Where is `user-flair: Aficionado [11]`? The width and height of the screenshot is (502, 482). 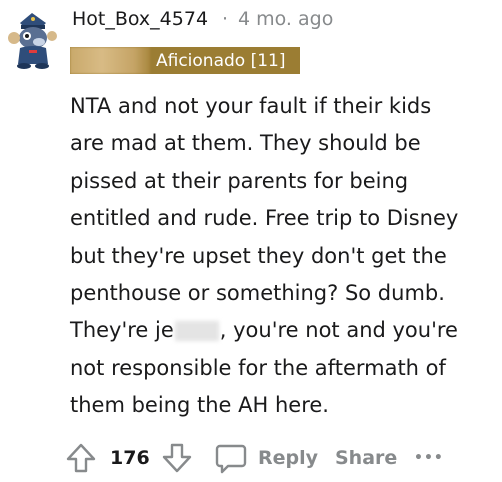 user-flair: Aficionado [11] is located at coordinates (185, 60).